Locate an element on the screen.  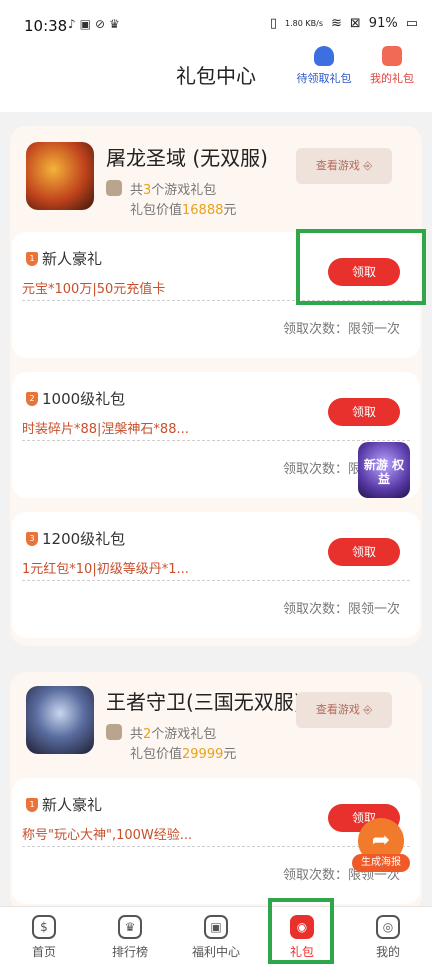
my-gifts-button: 我的礼包 is located at coordinates (392, 66).